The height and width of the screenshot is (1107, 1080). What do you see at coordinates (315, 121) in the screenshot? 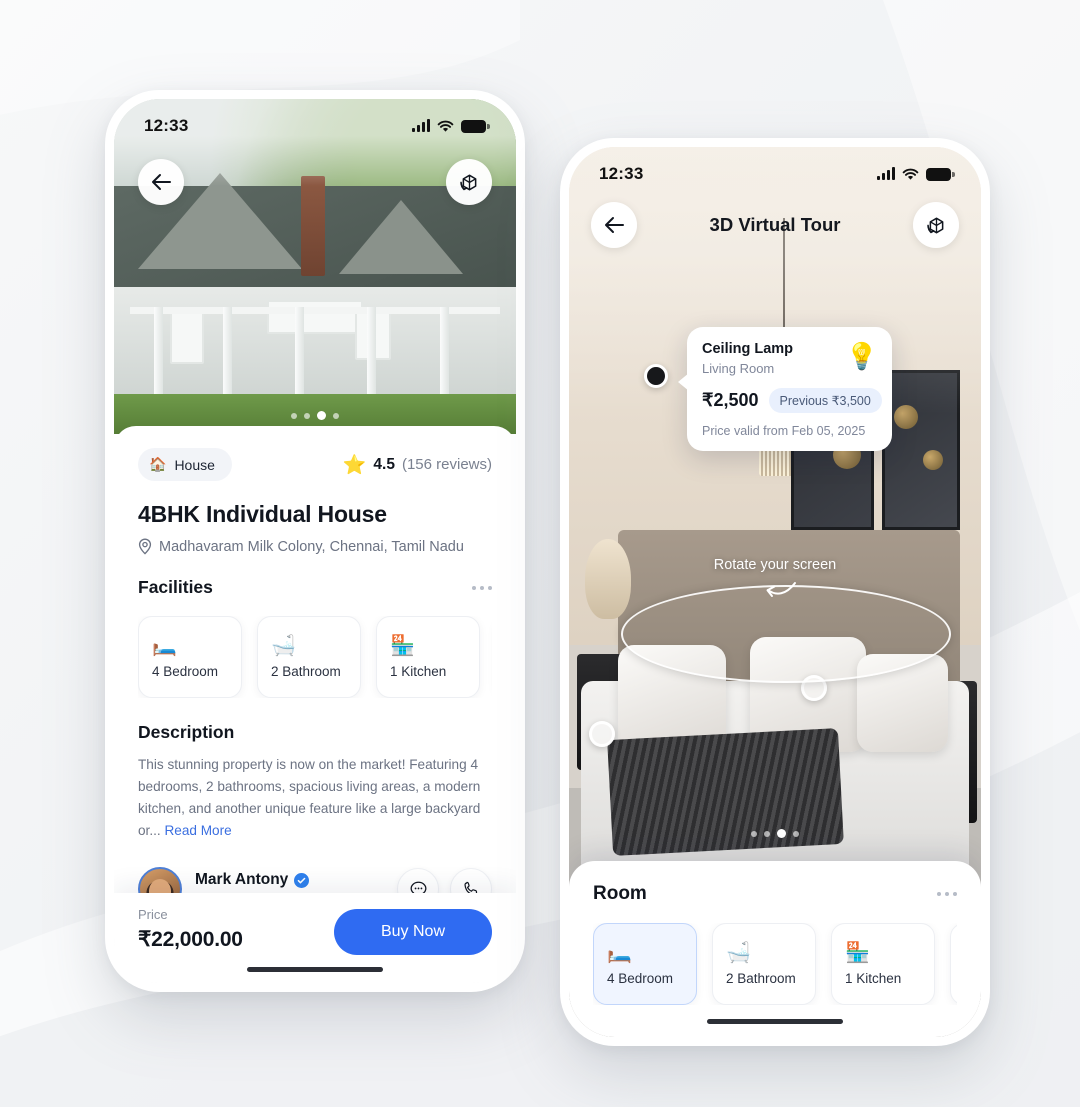
I see `phone-one-status-bar: 12:33` at bounding box center [315, 121].